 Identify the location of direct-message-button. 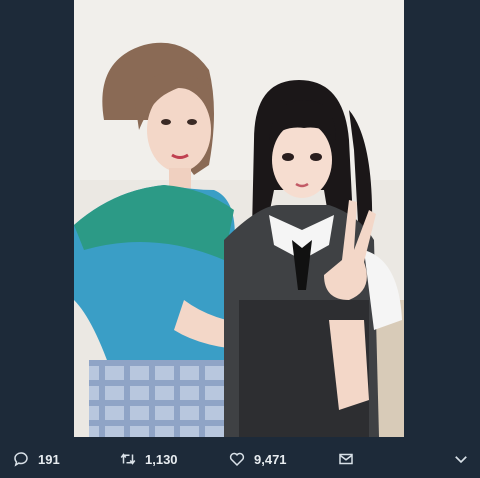
(346, 459).